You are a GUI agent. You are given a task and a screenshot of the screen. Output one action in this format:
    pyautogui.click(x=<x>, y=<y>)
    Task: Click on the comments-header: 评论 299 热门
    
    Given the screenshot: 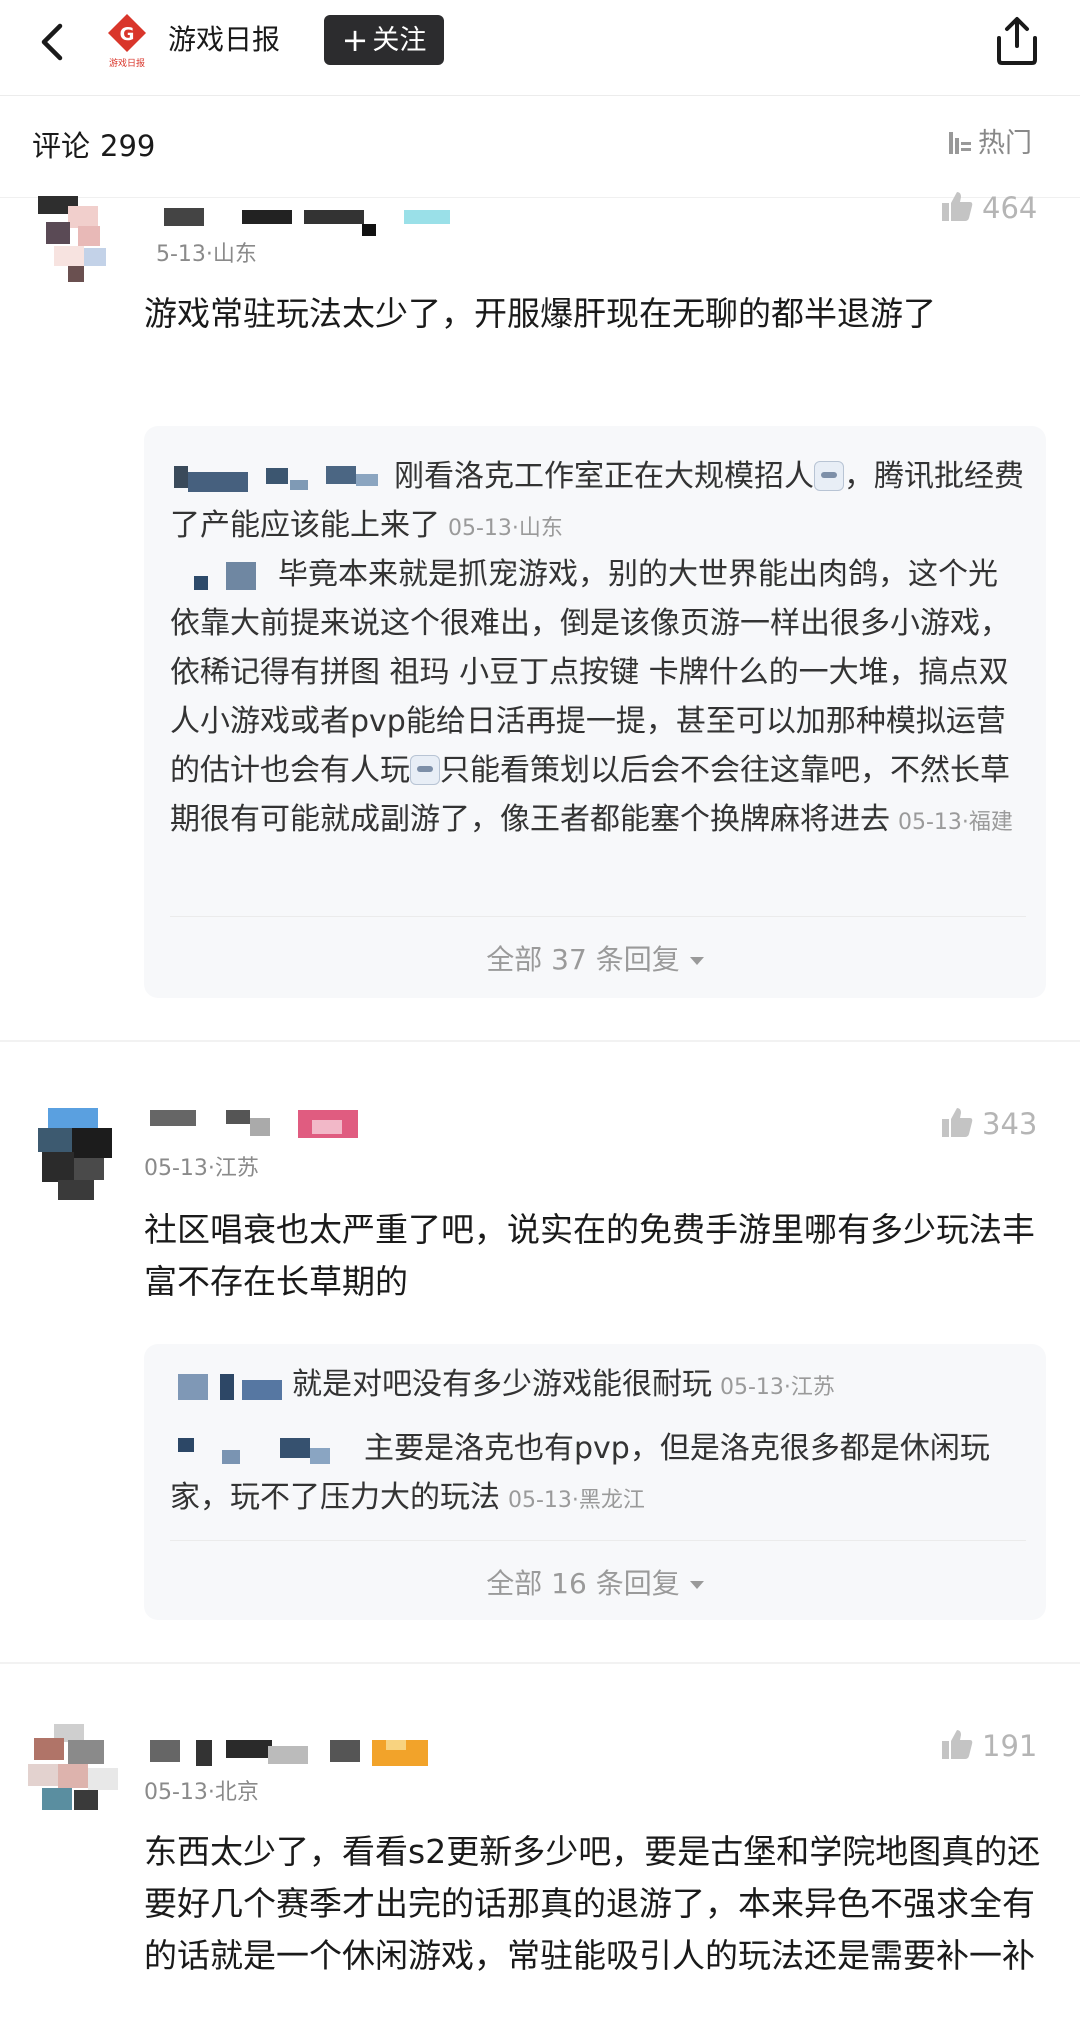 What is the action you would take?
    pyautogui.click(x=540, y=147)
    